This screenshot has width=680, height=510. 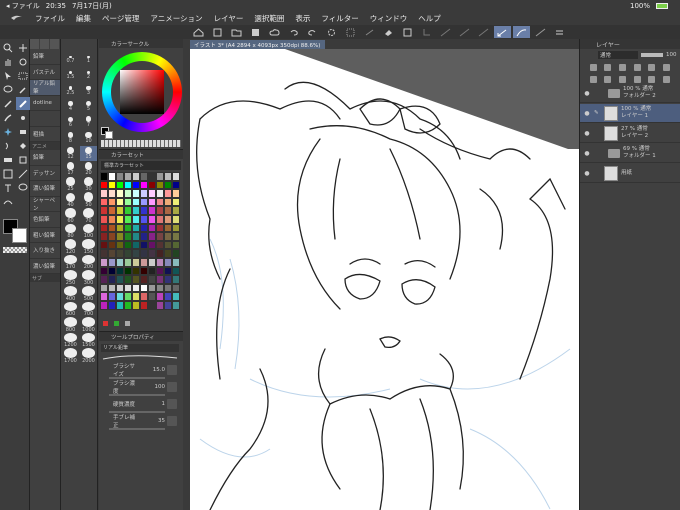 I want to click on clip-icon, so click(x=593, y=67).